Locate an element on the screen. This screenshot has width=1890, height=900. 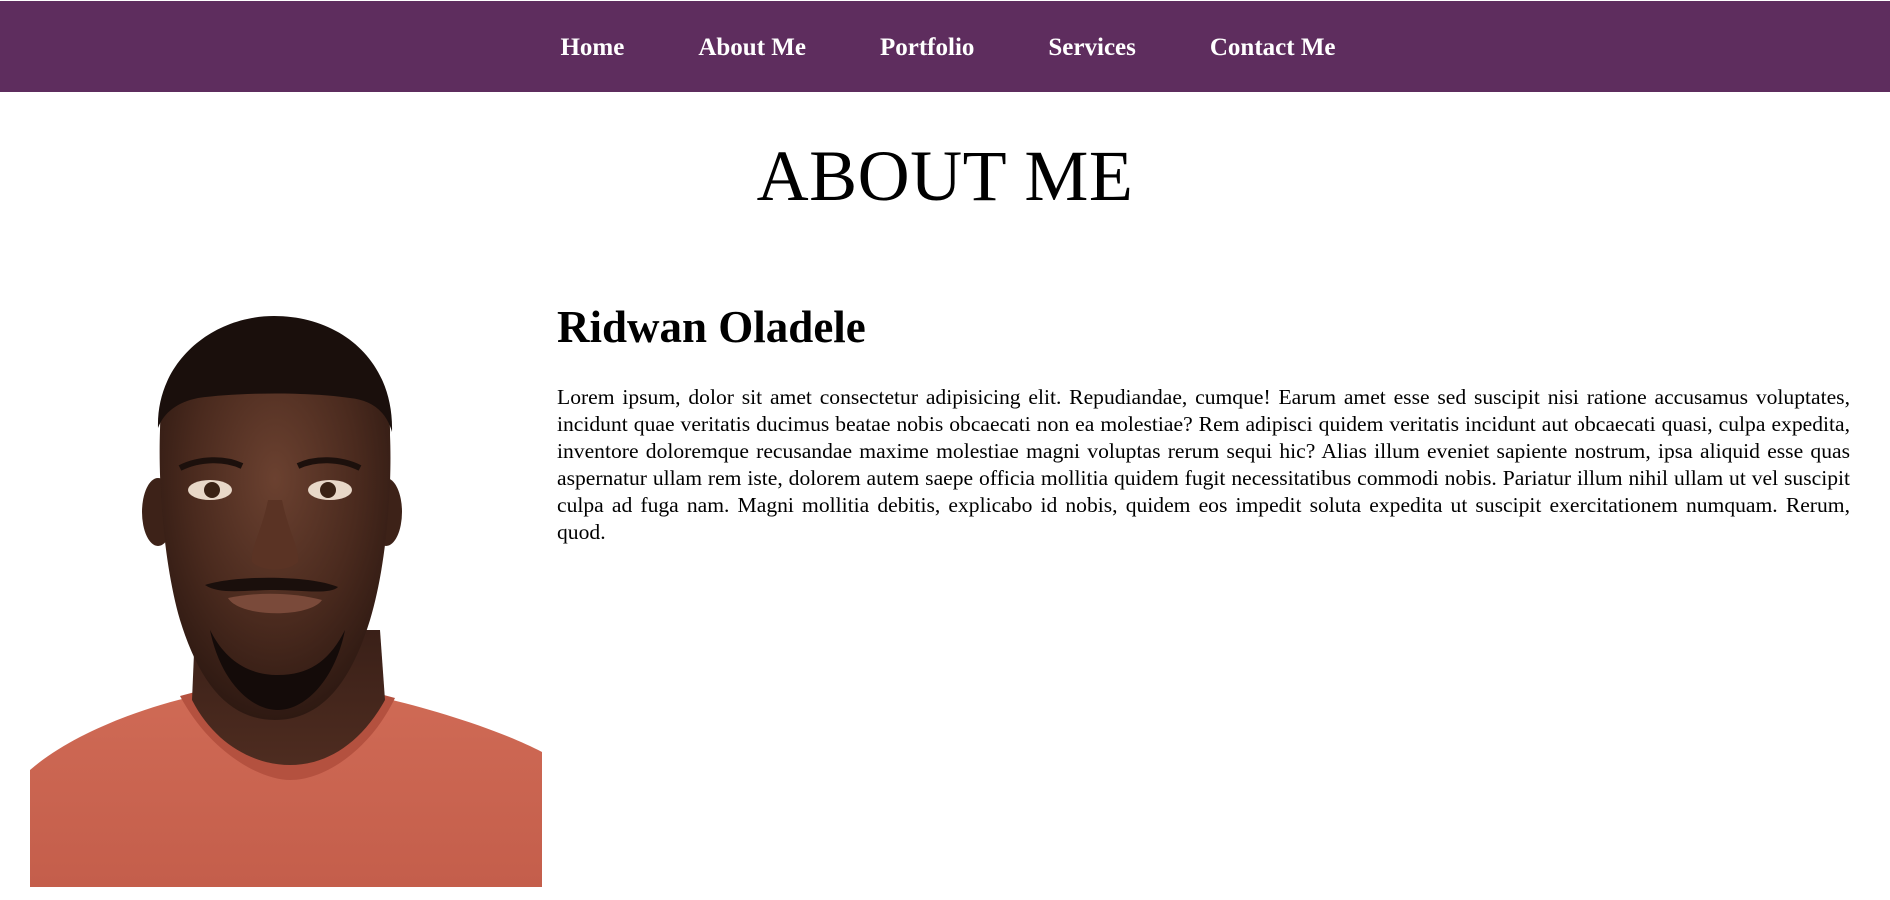
nav-link-portfolio: Portfolio is located at coordinates (927, 46).